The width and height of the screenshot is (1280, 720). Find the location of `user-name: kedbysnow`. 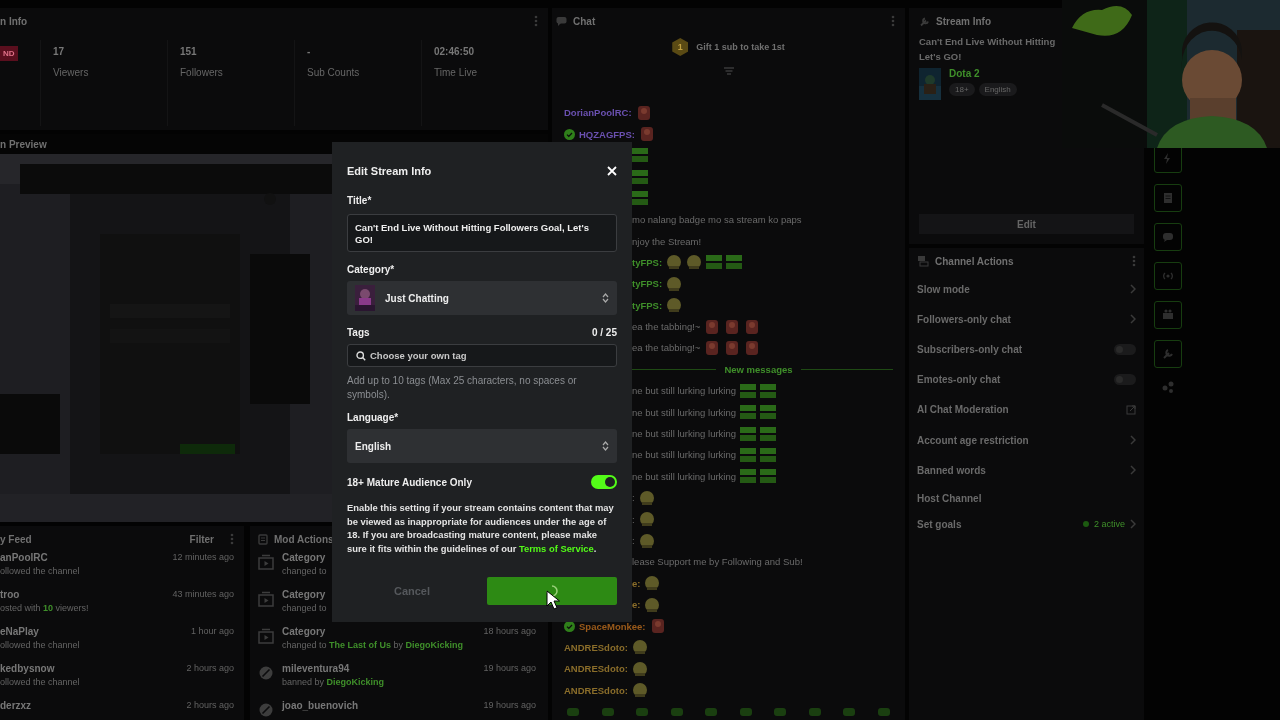

user-name: kedbysnow is located at coordinates (27, 668).